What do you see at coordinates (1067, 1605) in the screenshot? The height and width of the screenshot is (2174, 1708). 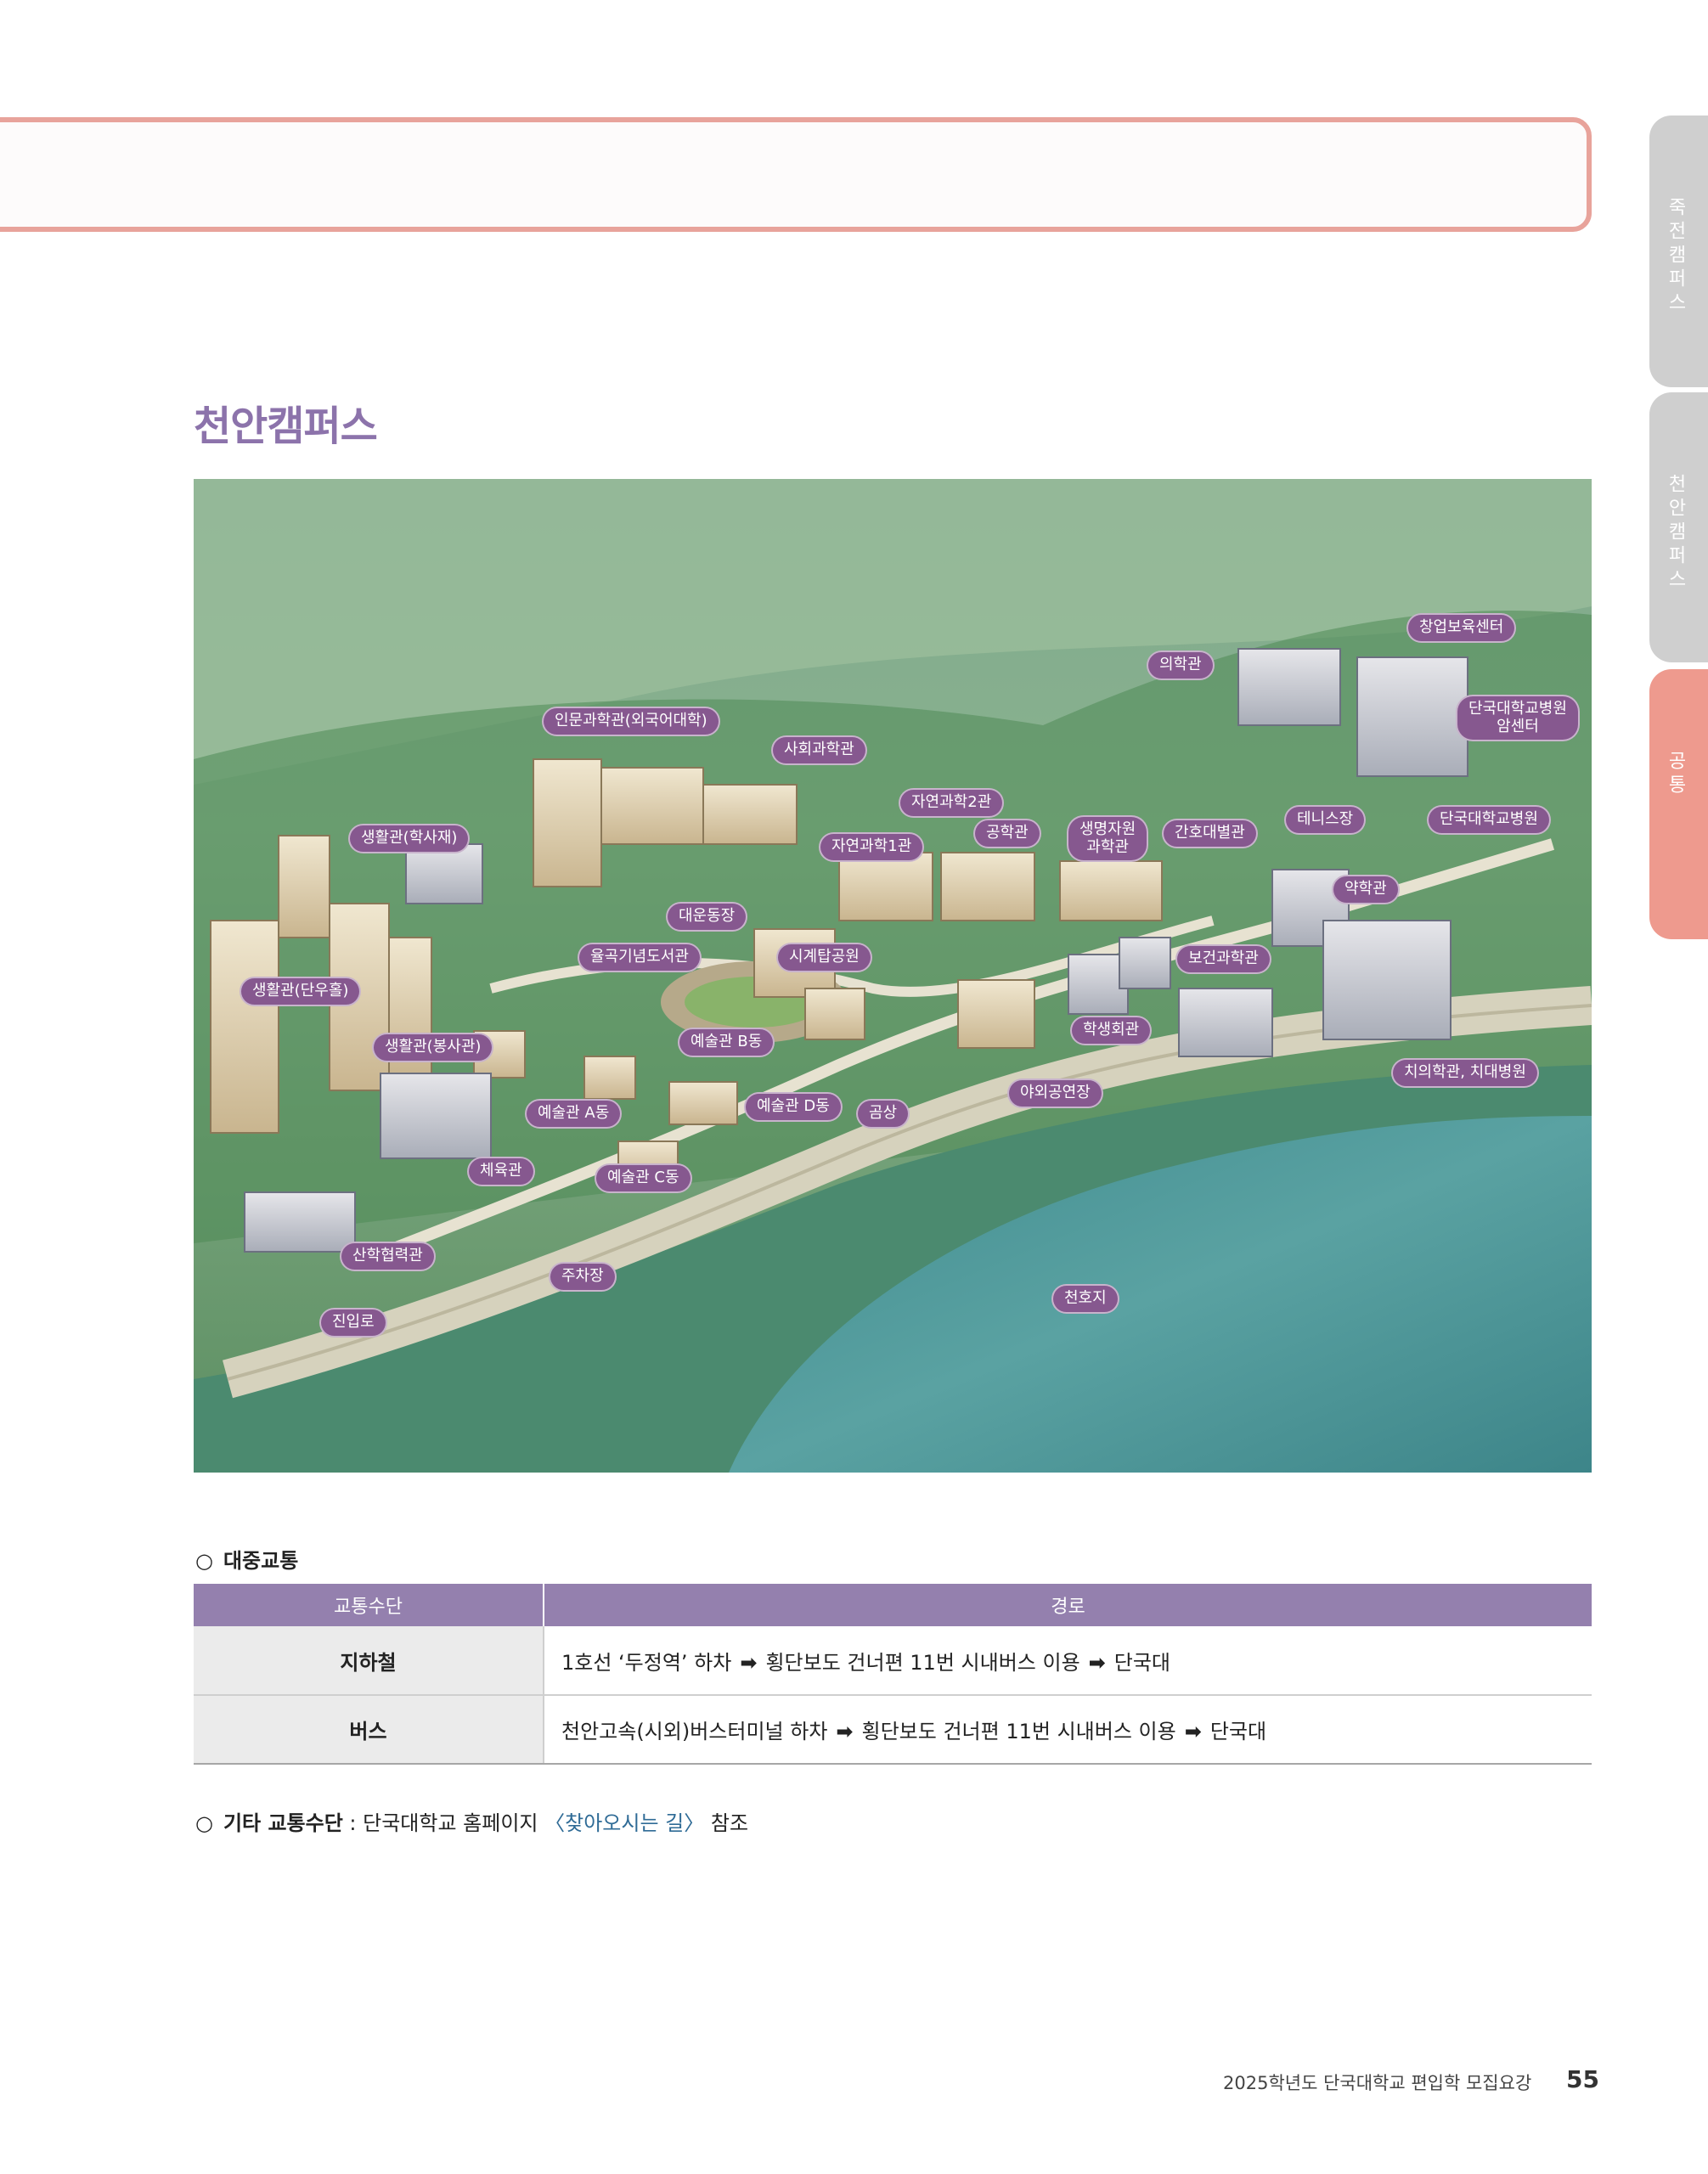 I see `column-header: 경로` at bounding box center [1067, 1605].